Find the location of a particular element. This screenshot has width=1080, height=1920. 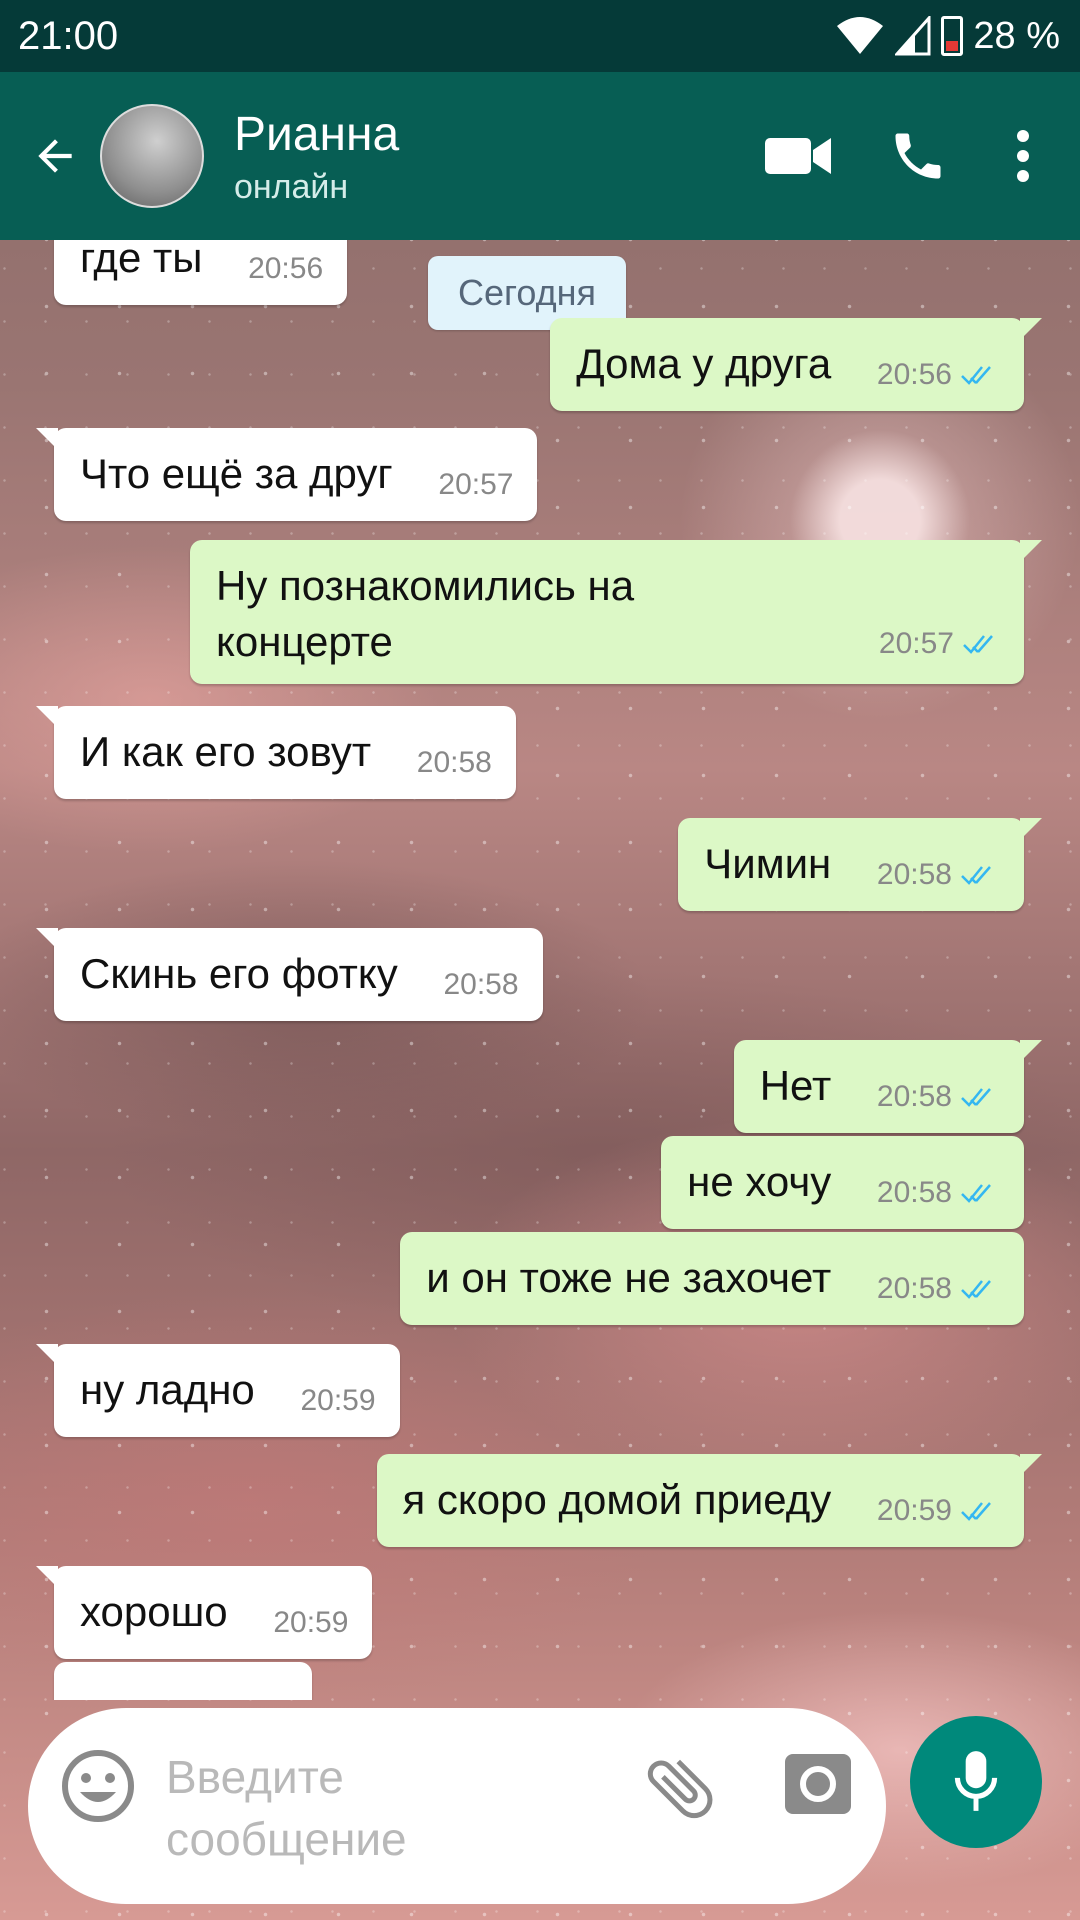

header-actions is located at coordinates (909, 156).